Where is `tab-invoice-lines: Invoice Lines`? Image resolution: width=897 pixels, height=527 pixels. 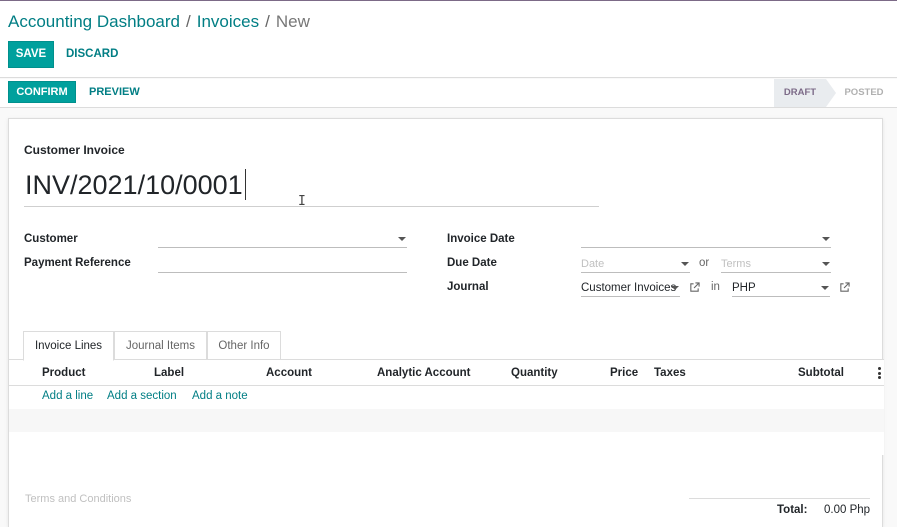
tab-invoice-lines: Invoice Lines is located at coordinates (68, 346).